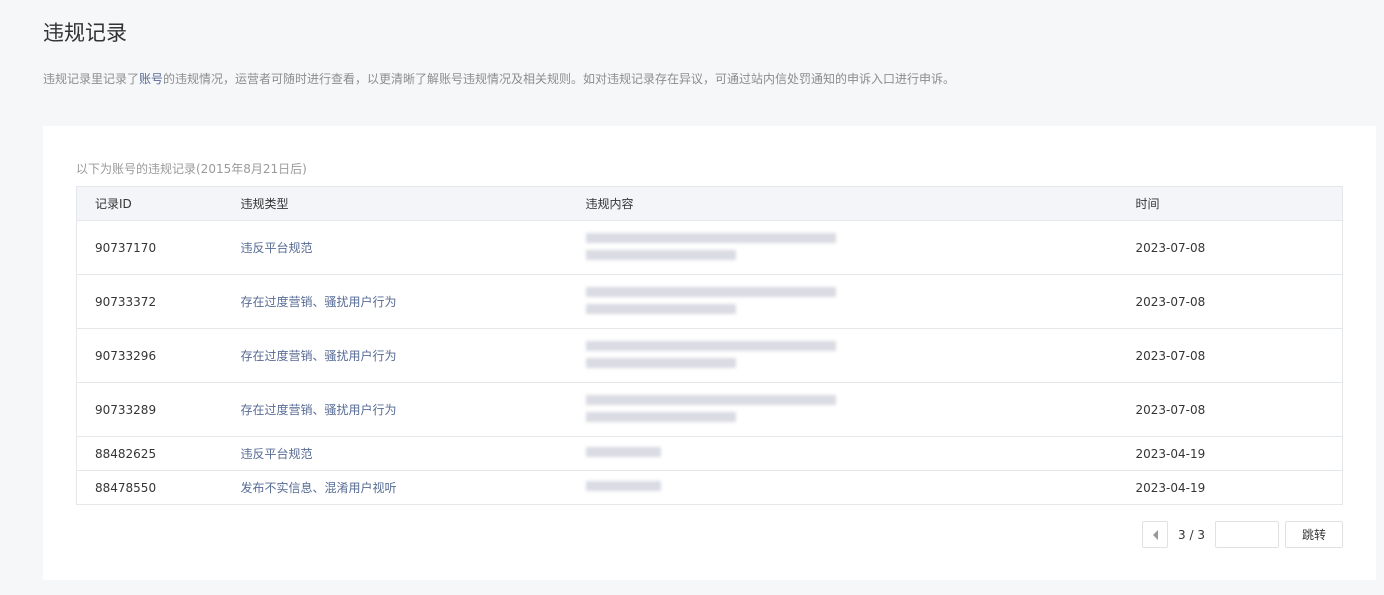  I want to click on page-title: 违规记录, so click(85, 33).